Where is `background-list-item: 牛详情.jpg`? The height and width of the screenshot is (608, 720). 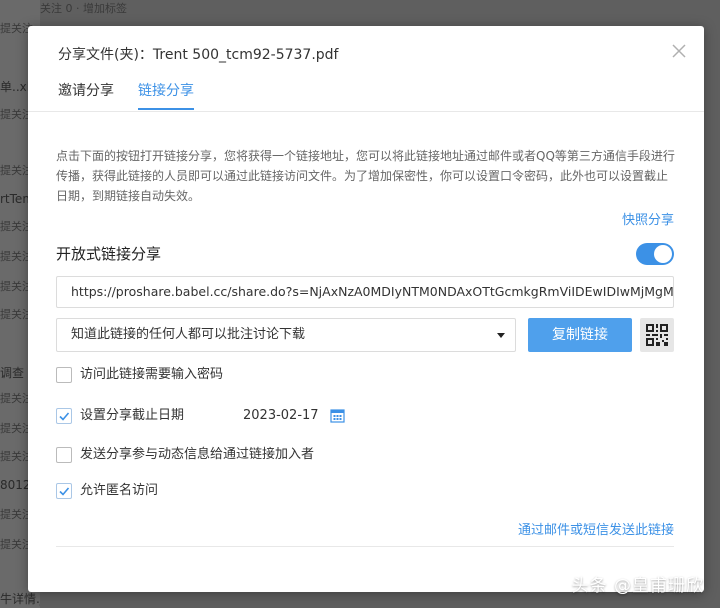
background-list-item: 牛详情.jpg is located at coordinates (20, 599).